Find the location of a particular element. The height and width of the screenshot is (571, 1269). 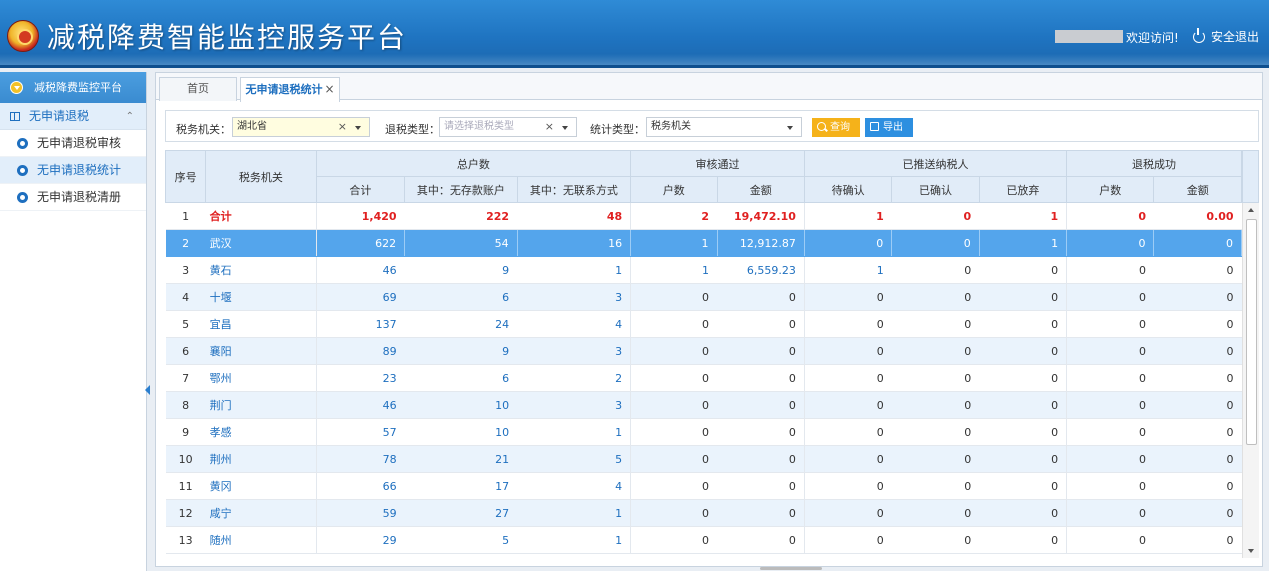

cell-pending: 0 is located at coordinates (848, 324).